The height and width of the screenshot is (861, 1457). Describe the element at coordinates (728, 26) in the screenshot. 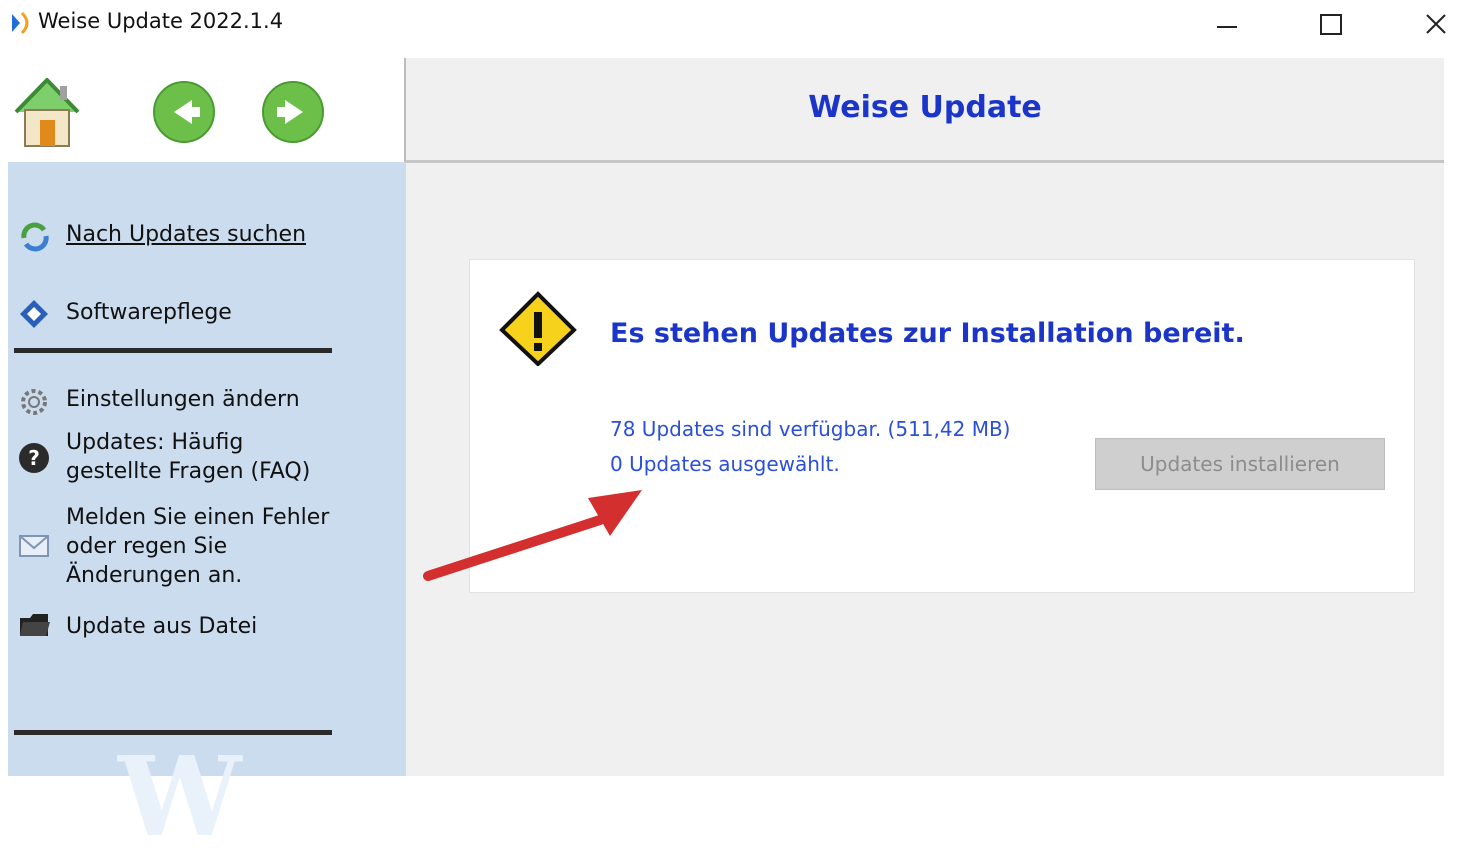

I see `title-bar: Weise Update 2022.1.4` at that location.